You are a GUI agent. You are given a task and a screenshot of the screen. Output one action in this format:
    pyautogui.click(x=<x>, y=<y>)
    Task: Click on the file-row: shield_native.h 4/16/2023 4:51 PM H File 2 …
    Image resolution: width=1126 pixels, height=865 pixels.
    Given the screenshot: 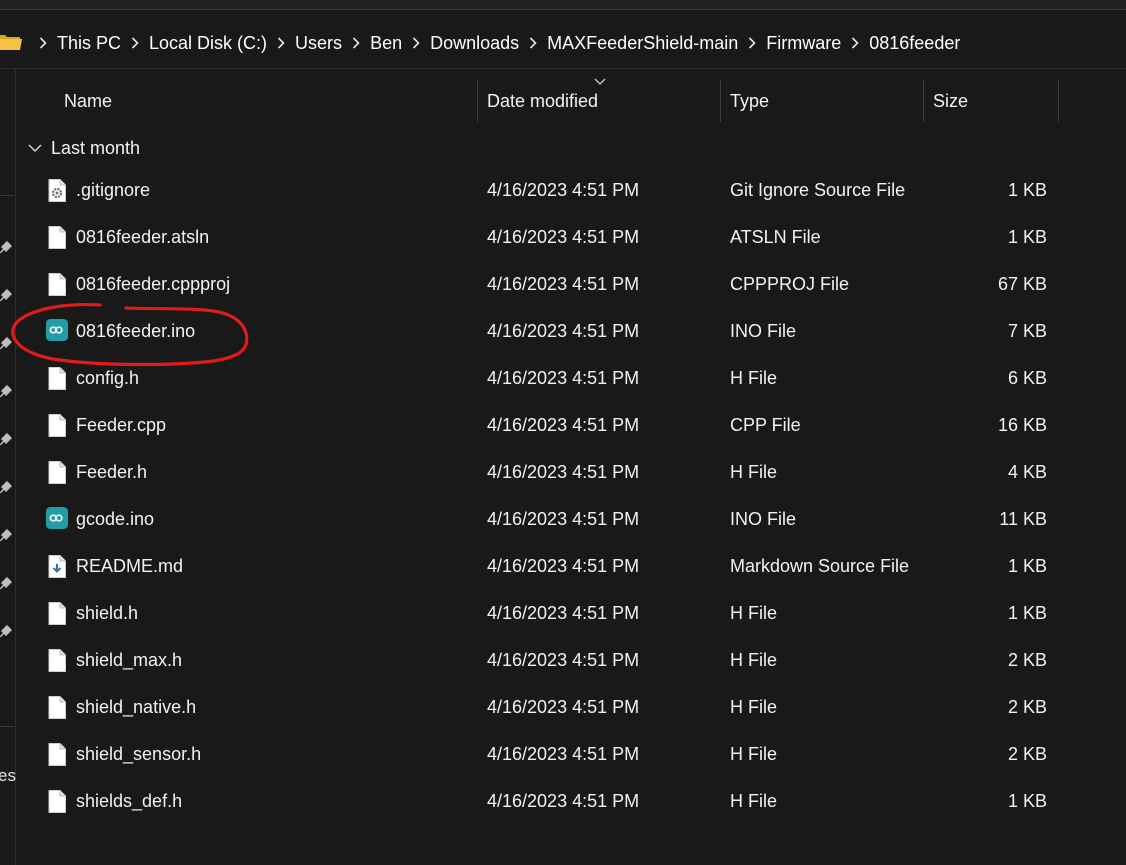 What is the action you would take?
    pyautogui.click(x=541, y=707)
    